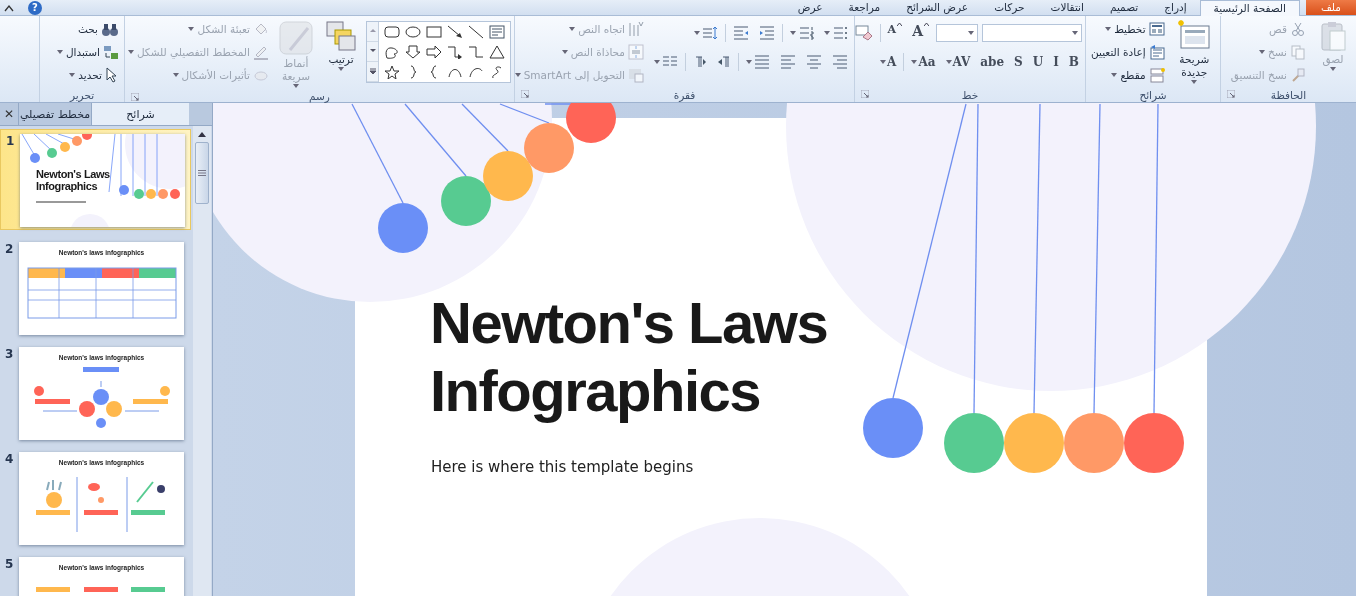 The height and width of the screenshot is (596, 1356). Describe the element at coordinates (35, 7) in the screenshot. I see `help-button: ?` at that location.